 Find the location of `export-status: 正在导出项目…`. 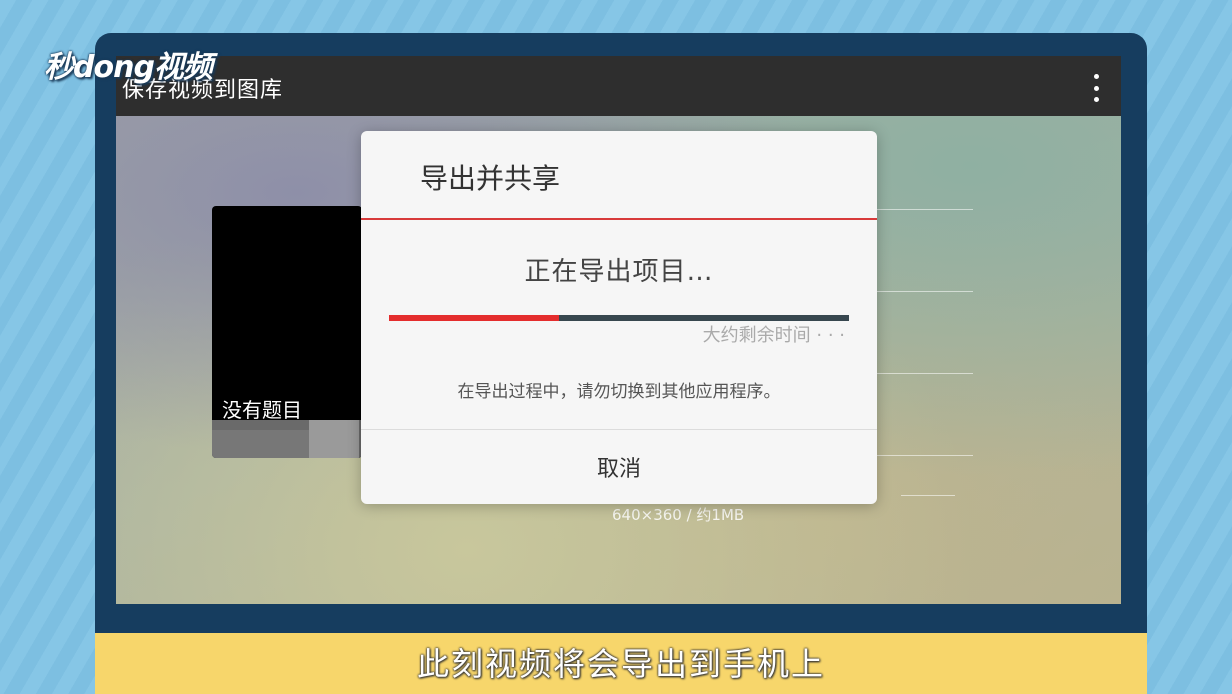

export-status: 正在导出项目… is located at coordinates (619, 272).